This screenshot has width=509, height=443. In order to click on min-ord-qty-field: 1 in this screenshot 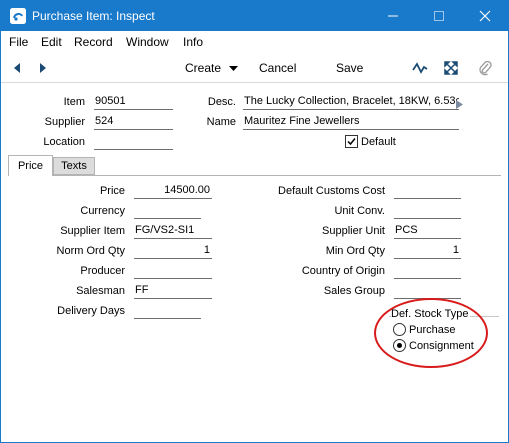, I will do `click(427, 251)`.